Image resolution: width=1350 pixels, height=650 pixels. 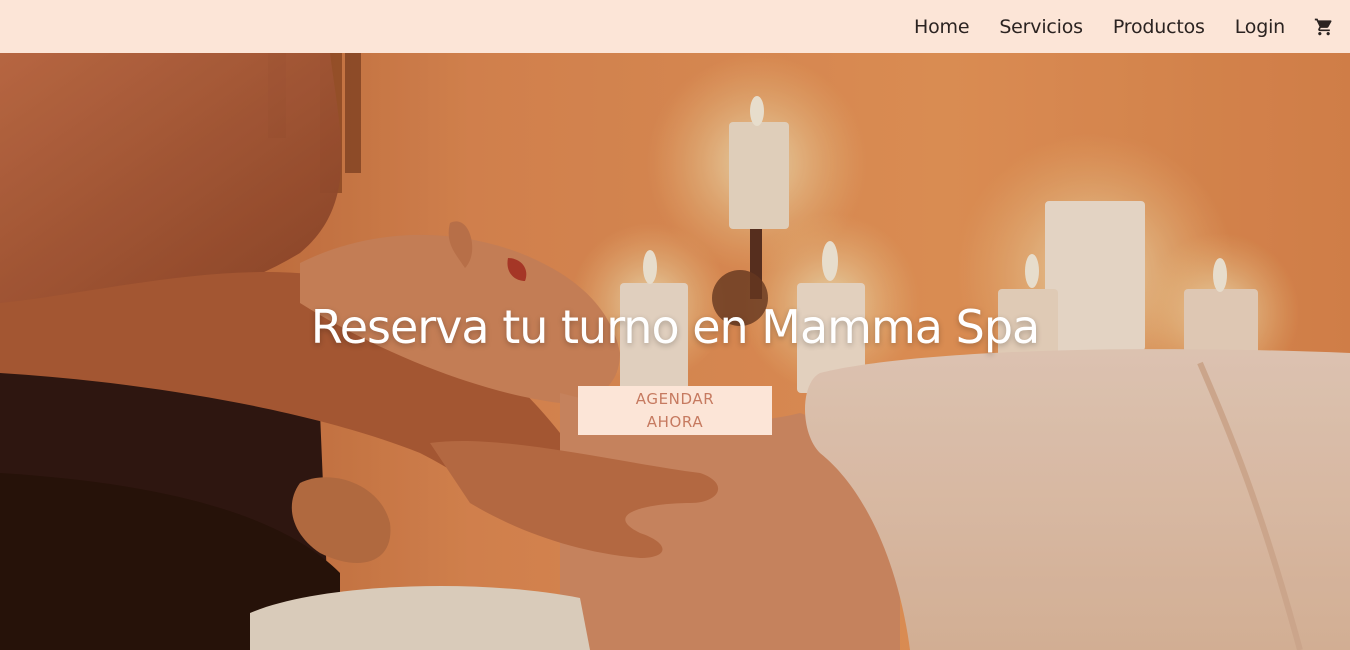 What do you see at coordinates (675, 410) in the screenshot?
I see `agendar-ahora-button: AGENDAR AHORA` at bounding box center [675, 410].